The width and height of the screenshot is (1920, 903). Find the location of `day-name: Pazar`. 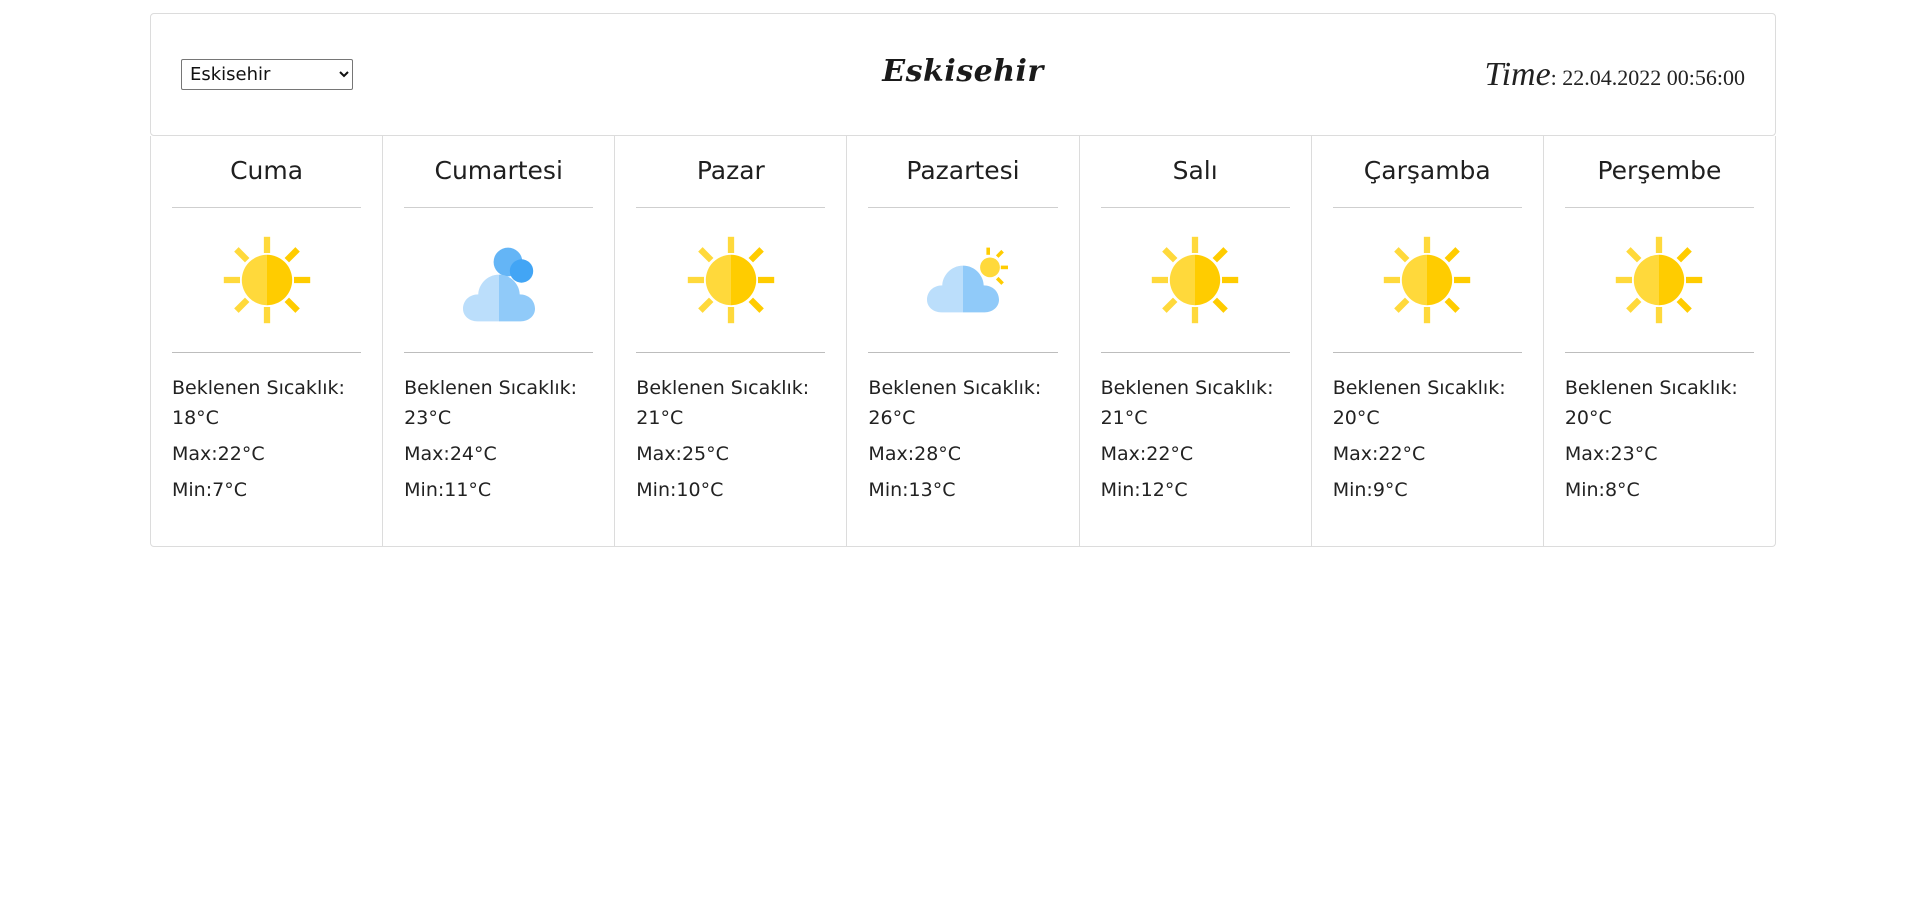

day-name: Pazar is located at coordinates (731, 172).